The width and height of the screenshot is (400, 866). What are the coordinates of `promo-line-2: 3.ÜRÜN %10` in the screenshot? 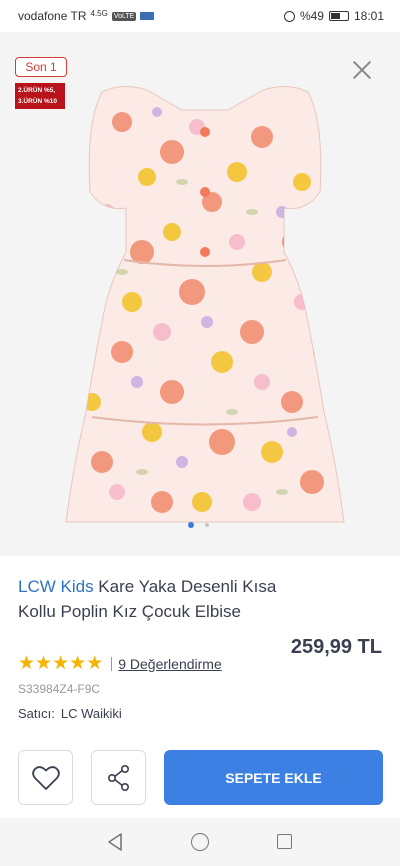 It's located at (38, 101).